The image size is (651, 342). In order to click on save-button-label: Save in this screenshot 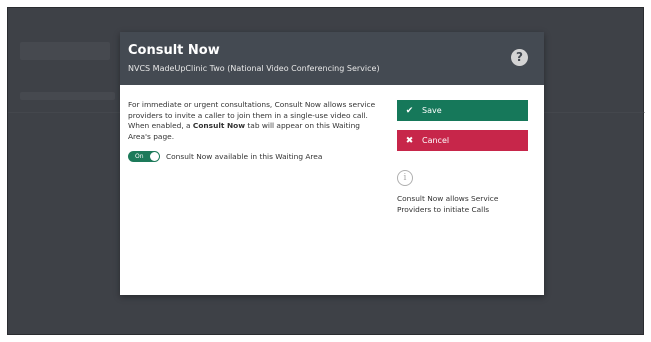, I will do `click(432, 110)`.